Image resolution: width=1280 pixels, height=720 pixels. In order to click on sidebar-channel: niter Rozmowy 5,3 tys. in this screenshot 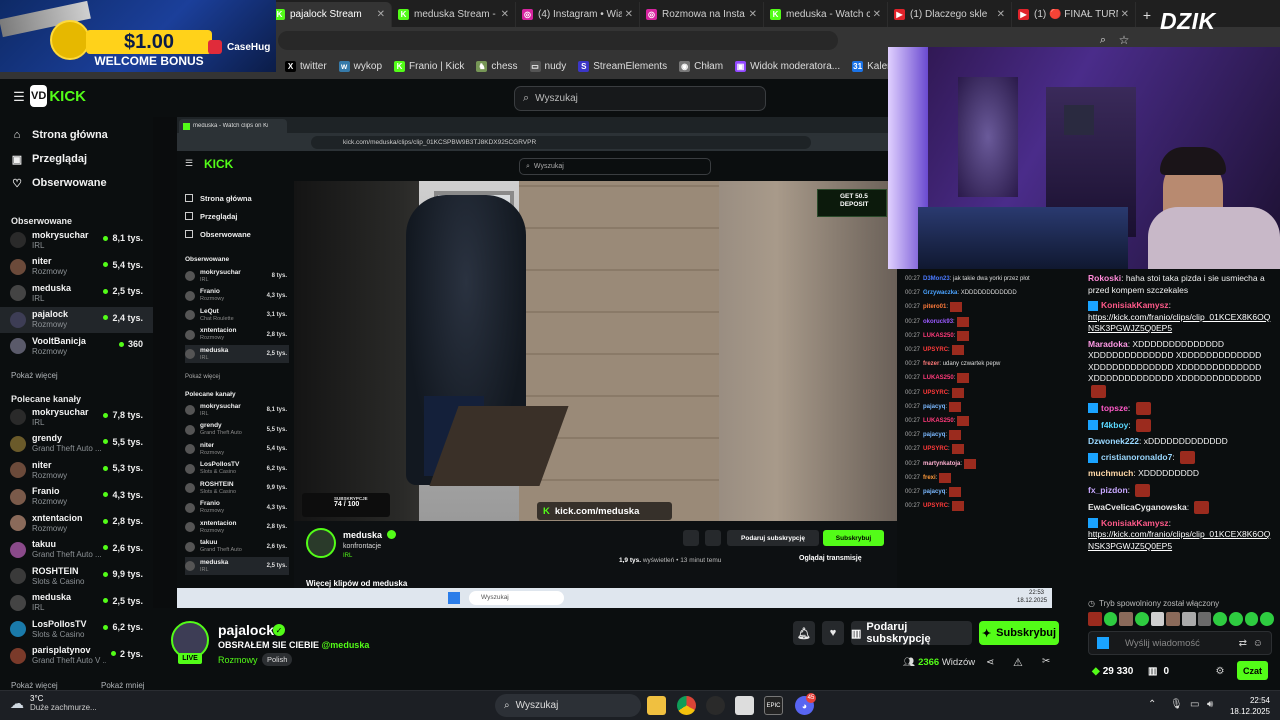, I will do `click(76, 470)`.